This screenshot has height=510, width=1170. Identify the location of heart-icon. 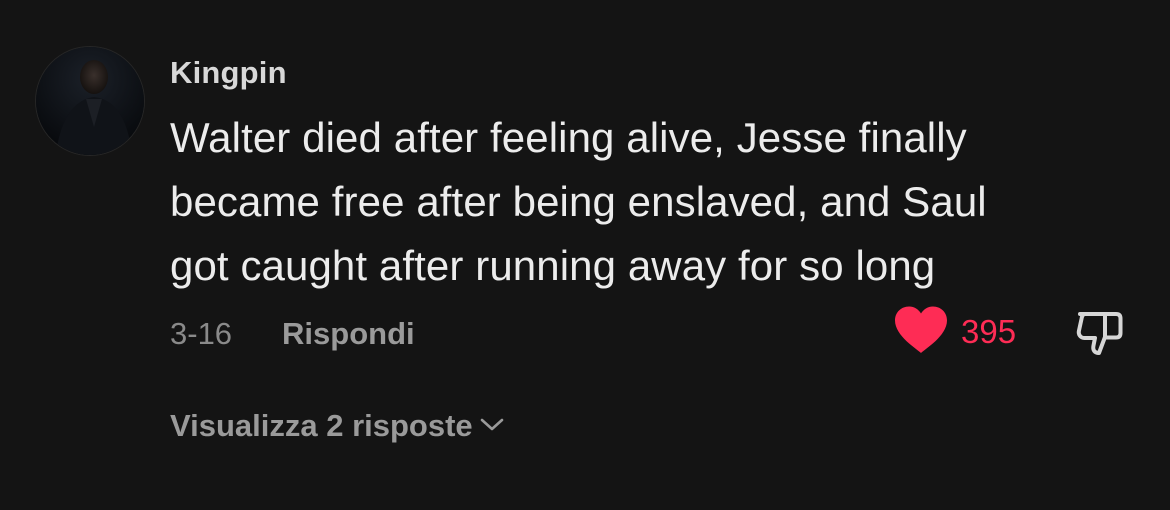
(921, 332).